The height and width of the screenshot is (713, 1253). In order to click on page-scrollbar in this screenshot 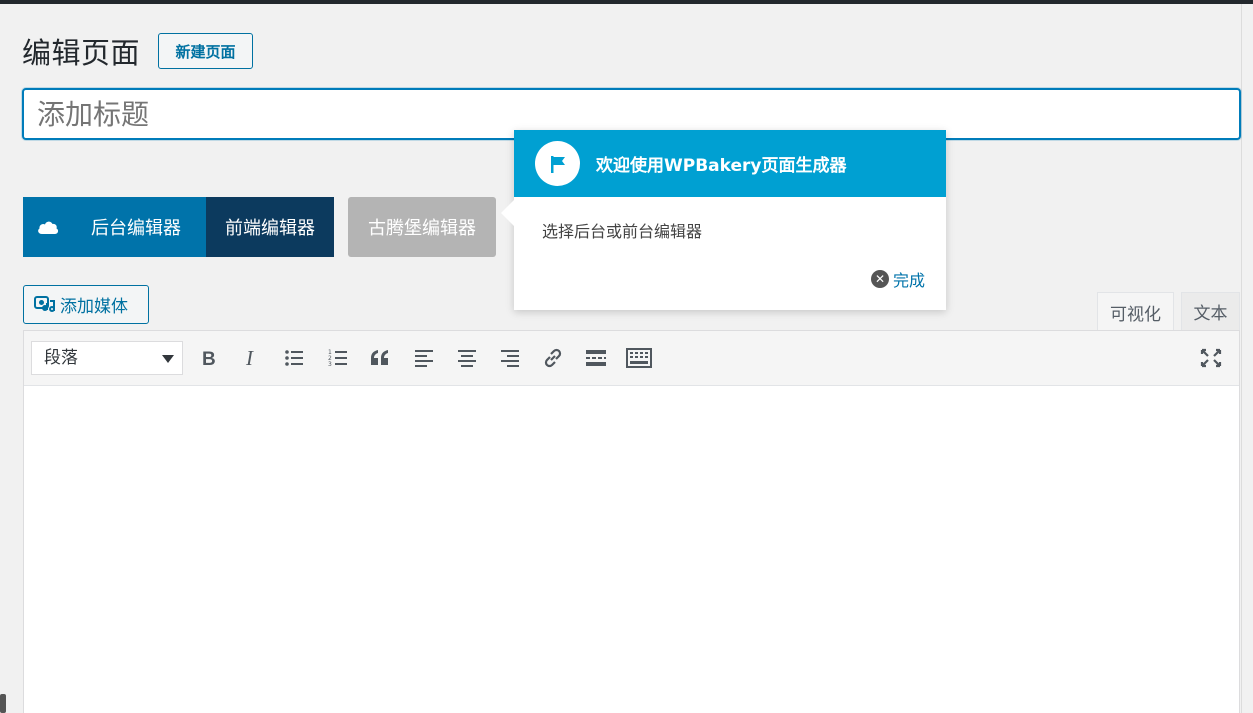, I will do `click(1247, 358)`.